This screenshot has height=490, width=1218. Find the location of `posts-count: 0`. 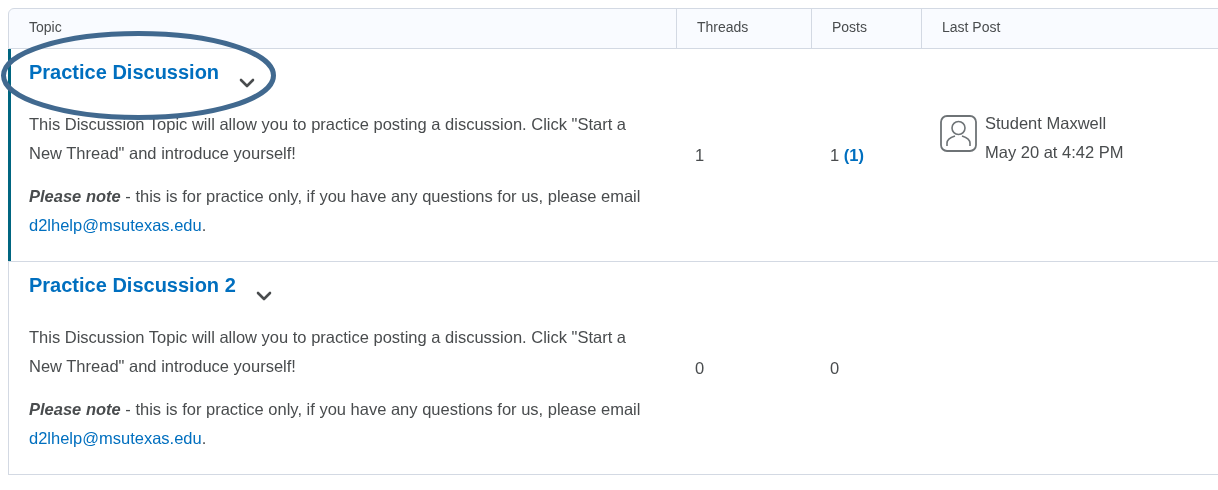

posts-count: 0 is located at coordinates (835, 367).